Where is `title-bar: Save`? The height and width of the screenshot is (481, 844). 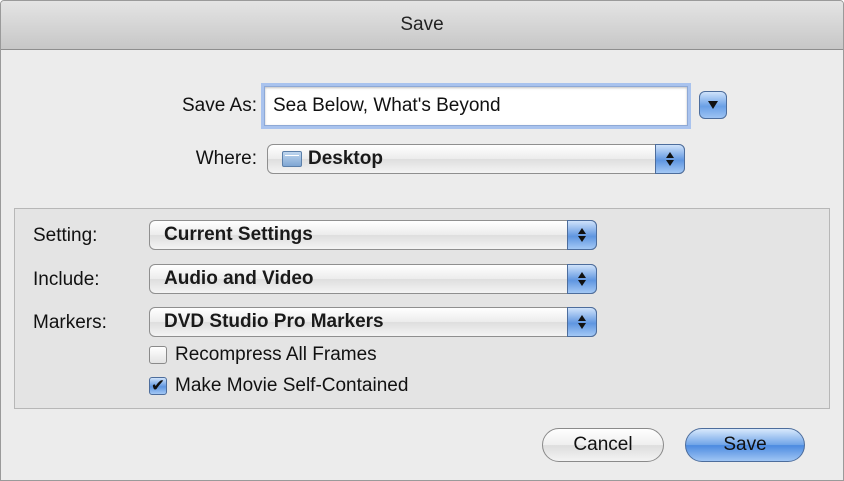 title-bar: Save is located at coordinates (422, 25).